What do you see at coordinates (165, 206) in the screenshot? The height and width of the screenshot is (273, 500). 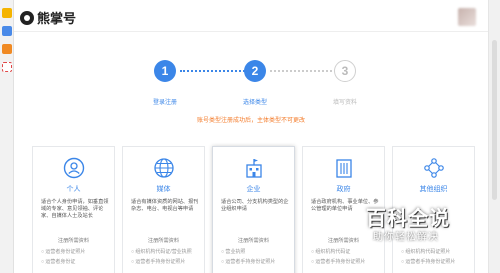 I see `card-description: 适合有媒体资质的网站、报刊杂志、电台、电视台等申请` at bounding box center [165, 206].